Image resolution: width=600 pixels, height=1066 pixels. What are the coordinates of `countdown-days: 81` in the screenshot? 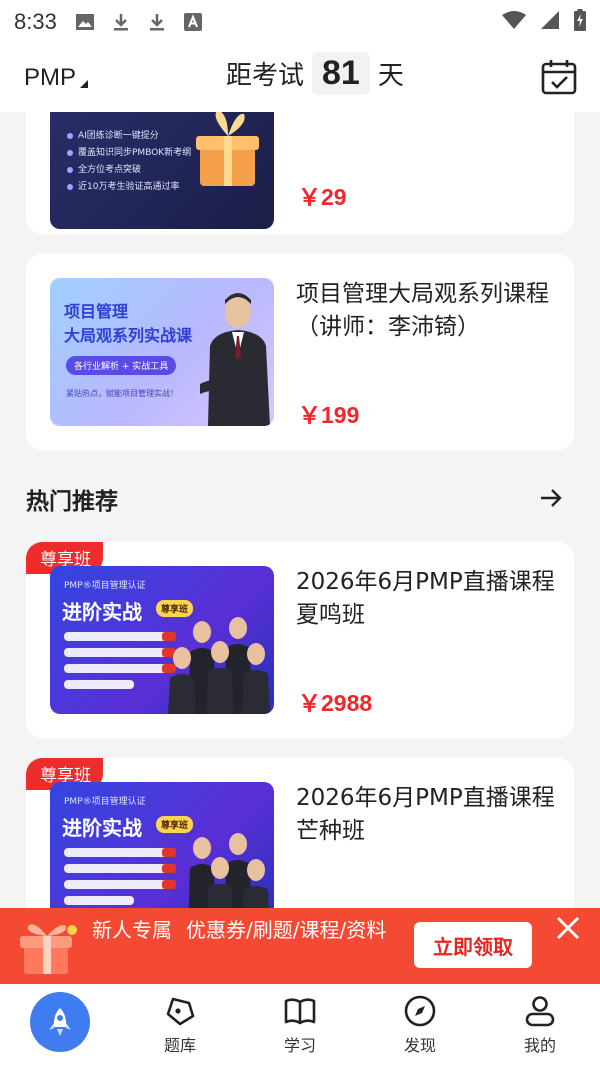 It's located at (341, 73).